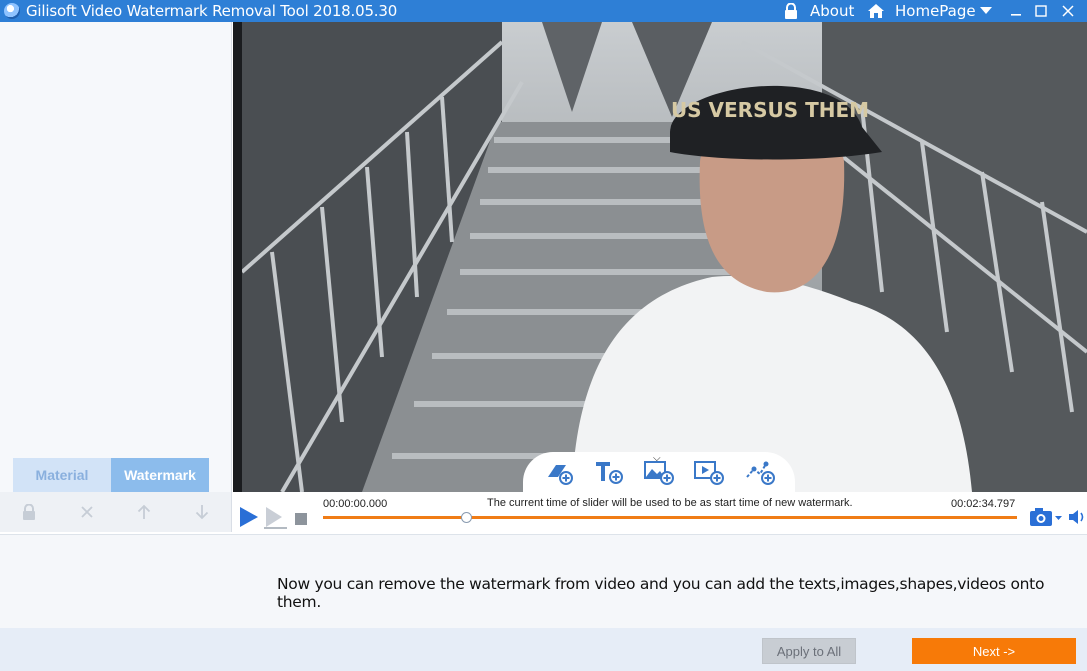 The width and height of the screenshot is (1087, 671). What do you see at coordinates (994, 651) in the screenshot?
I see `next-button: Next ->` at bounding box center [994, 651].